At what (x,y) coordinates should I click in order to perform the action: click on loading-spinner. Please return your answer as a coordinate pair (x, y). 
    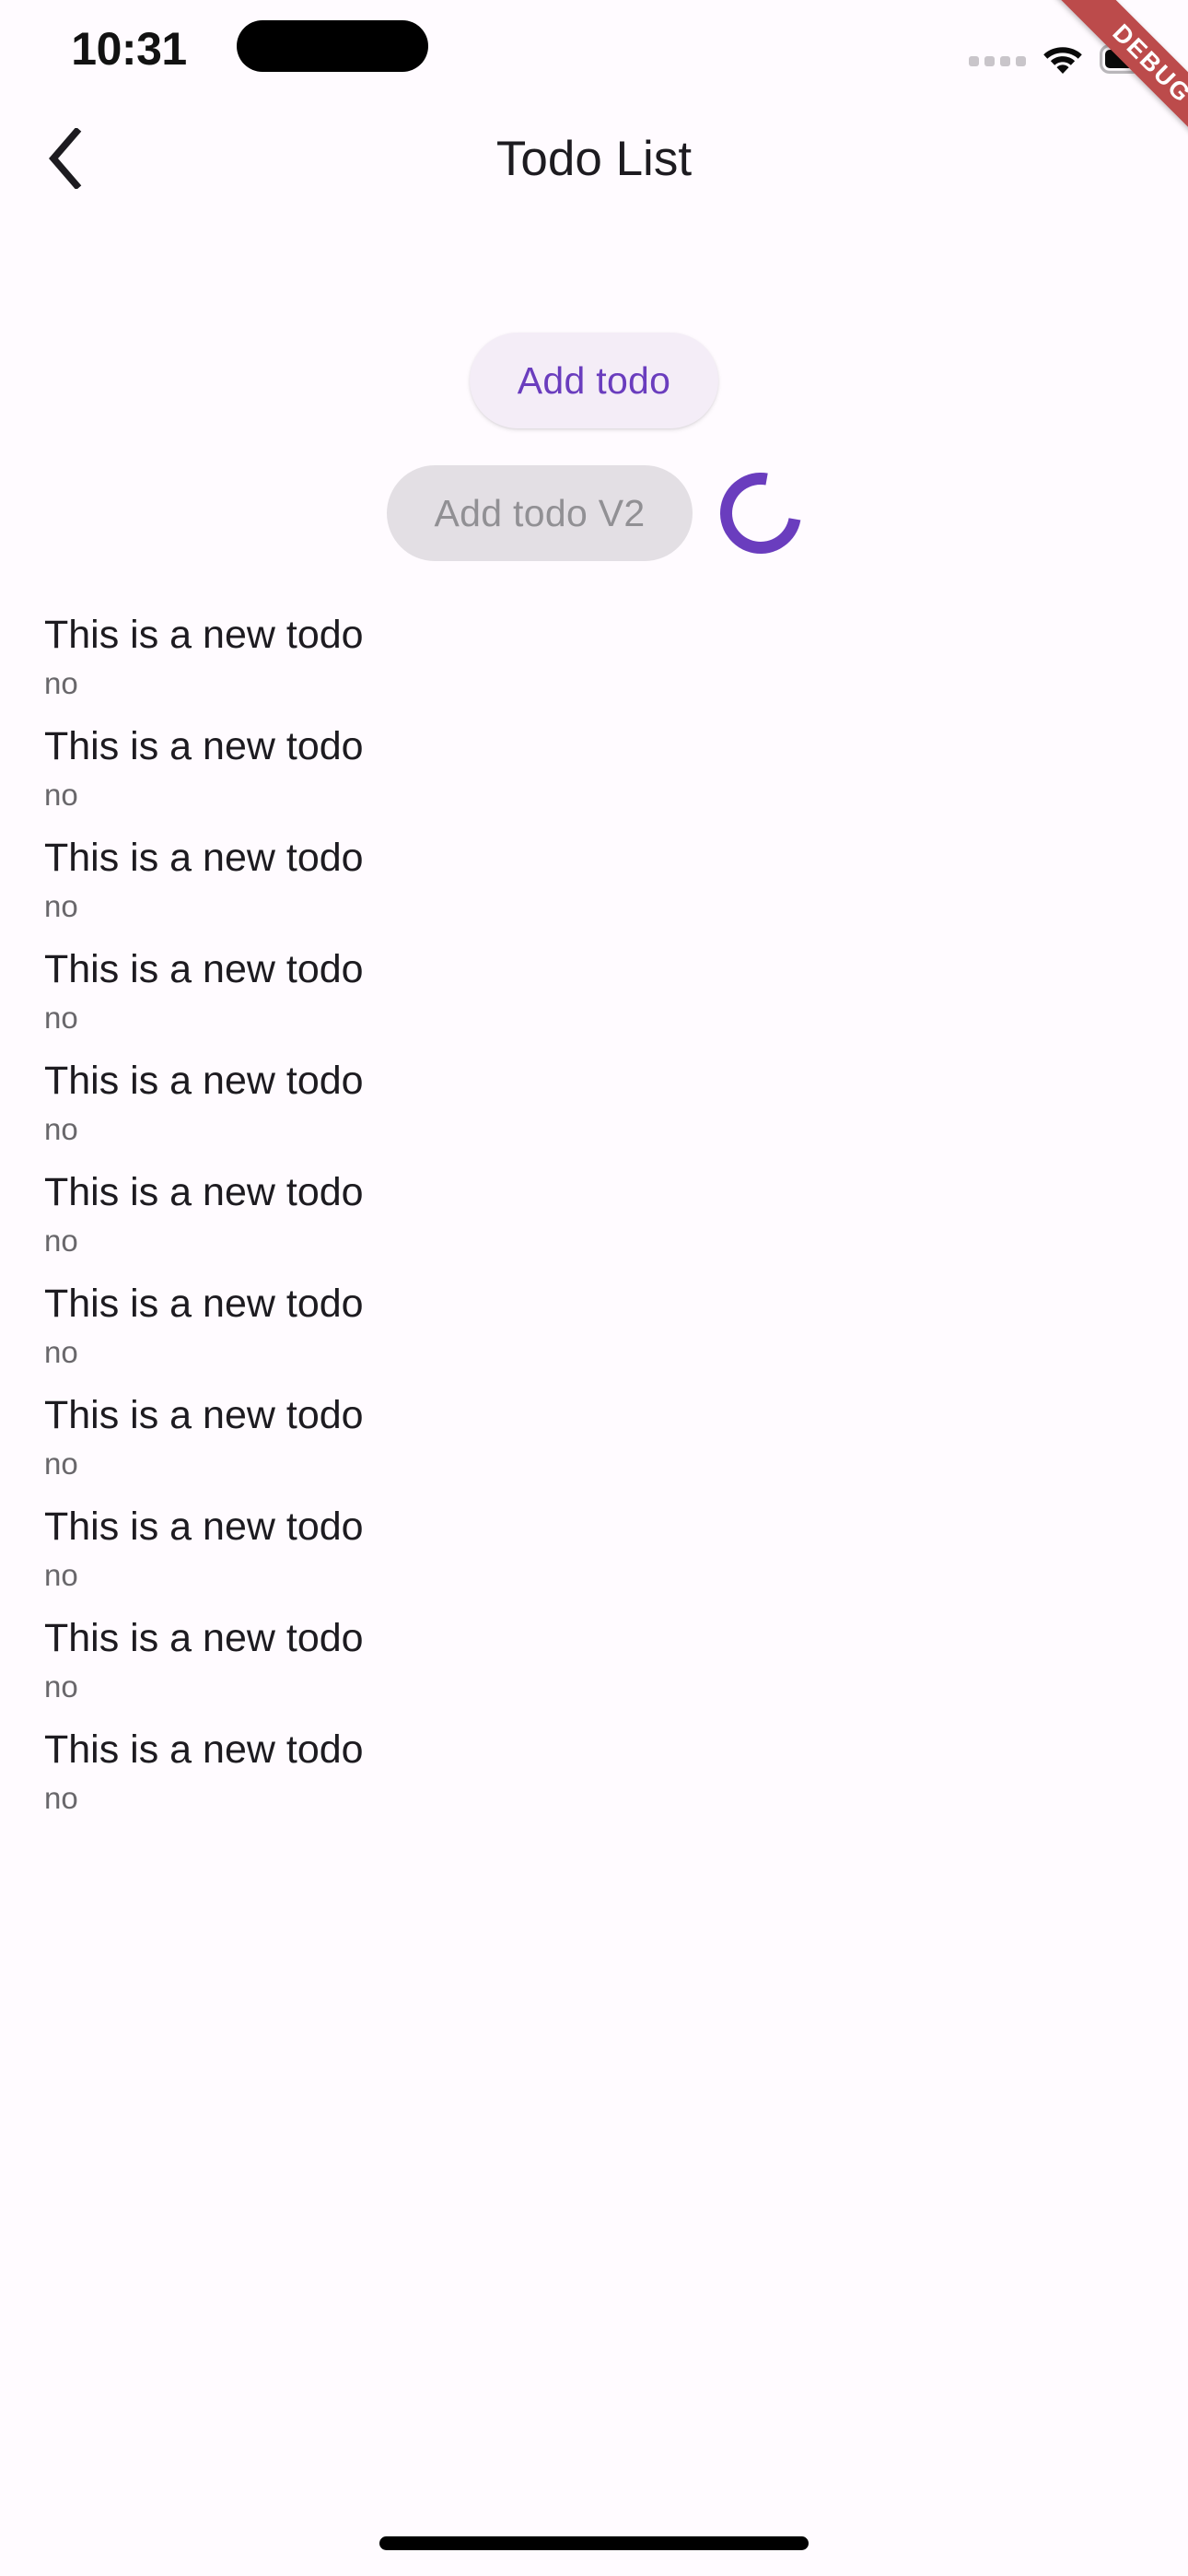
    Looking at the image, I should click on (761, 513).